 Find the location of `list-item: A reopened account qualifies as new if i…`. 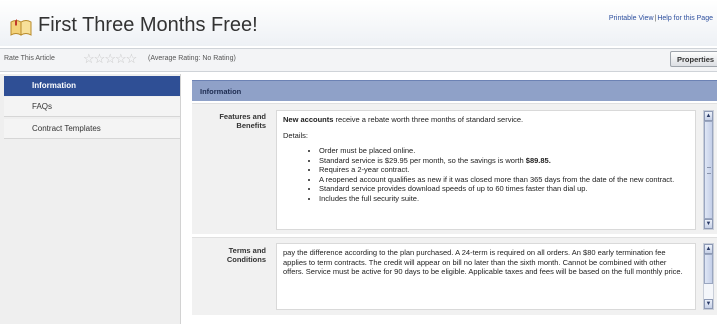

list-item: A reopened account qualifies as new if i… is located at coordinates (504, 180).